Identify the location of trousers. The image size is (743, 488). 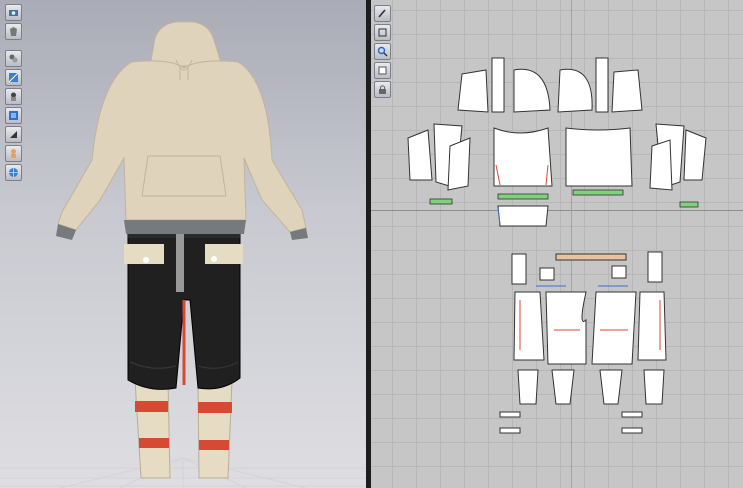
(183, 308).